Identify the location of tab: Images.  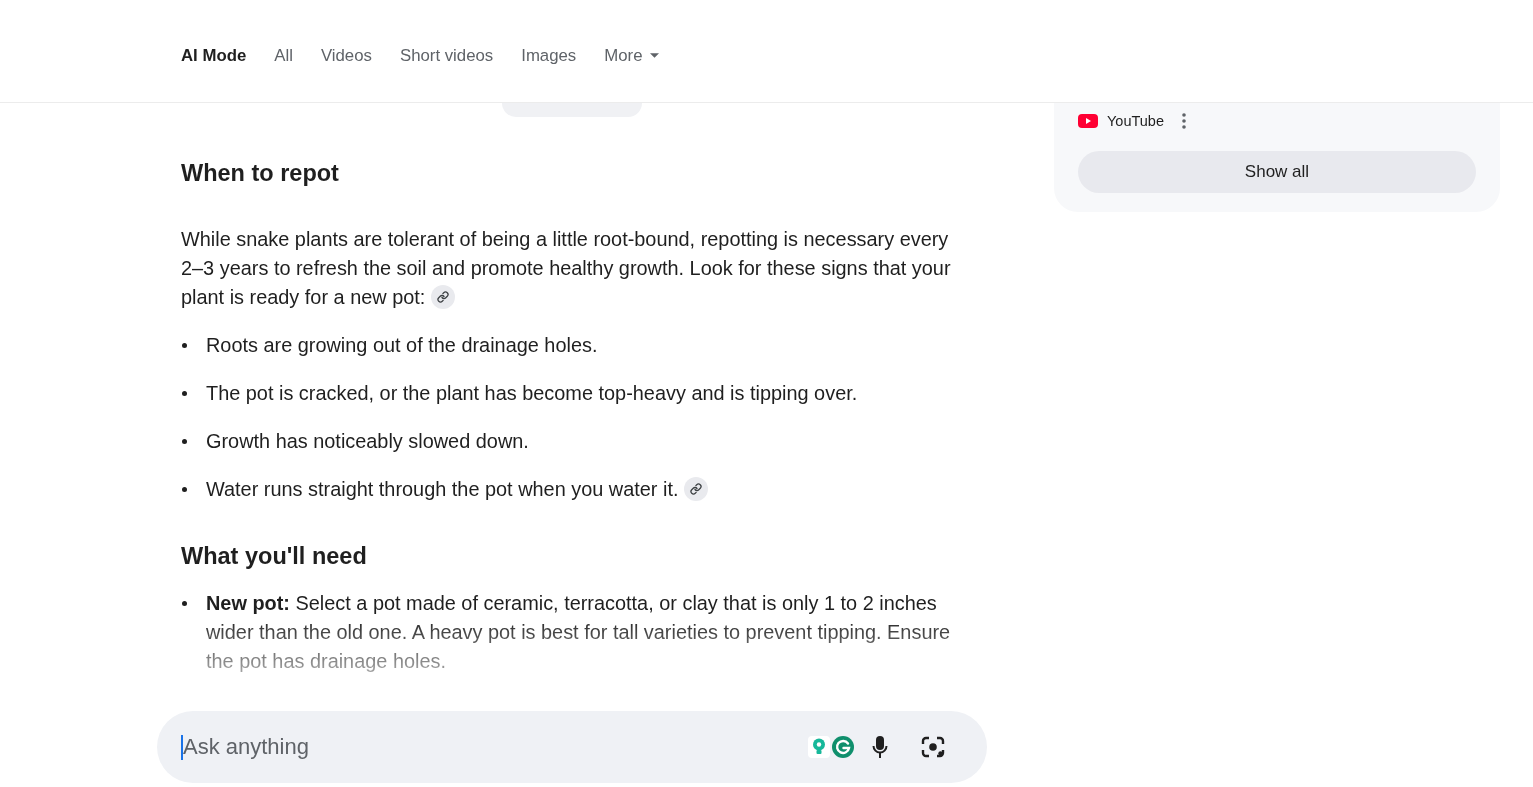
(549, 55).